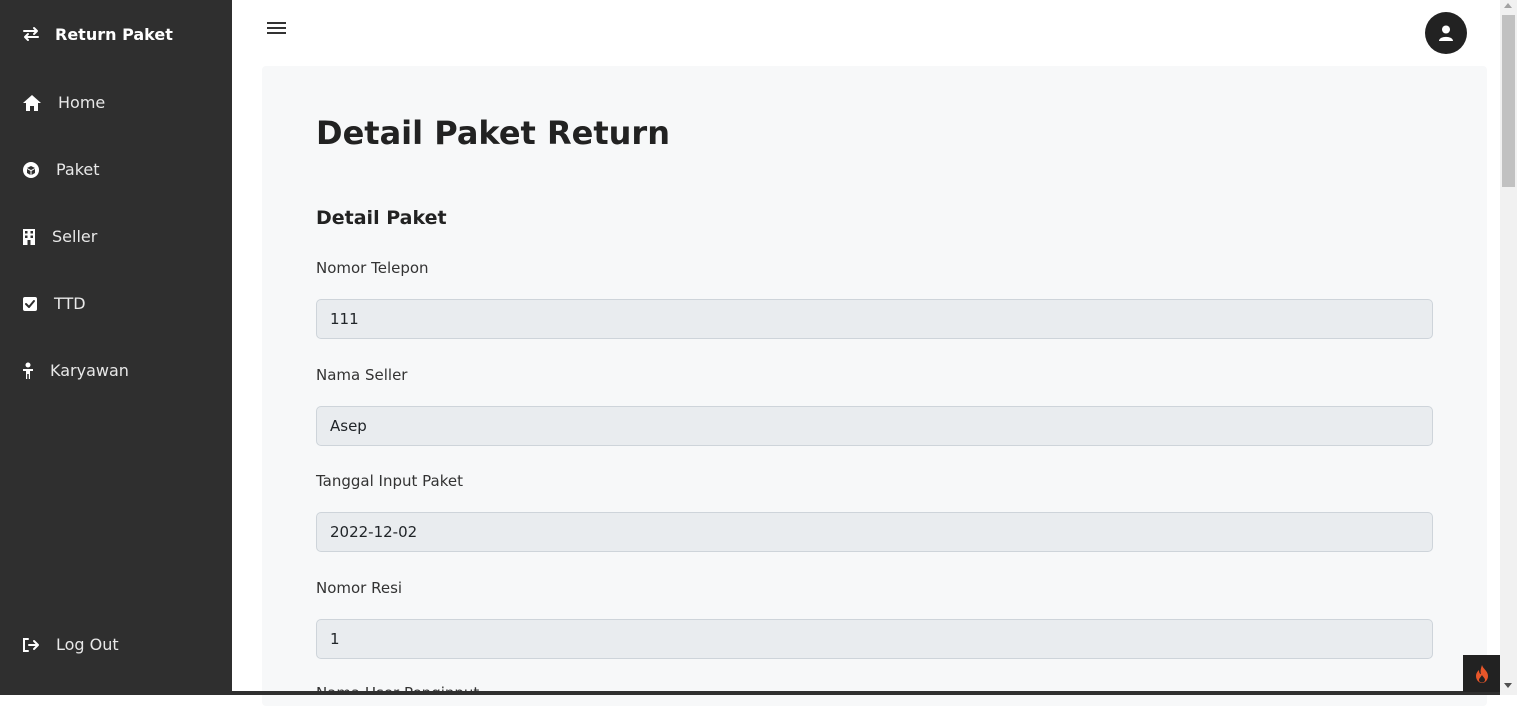 The image size is (1517, 706). I want to click on brand: Return Paket, so click(97, 34).